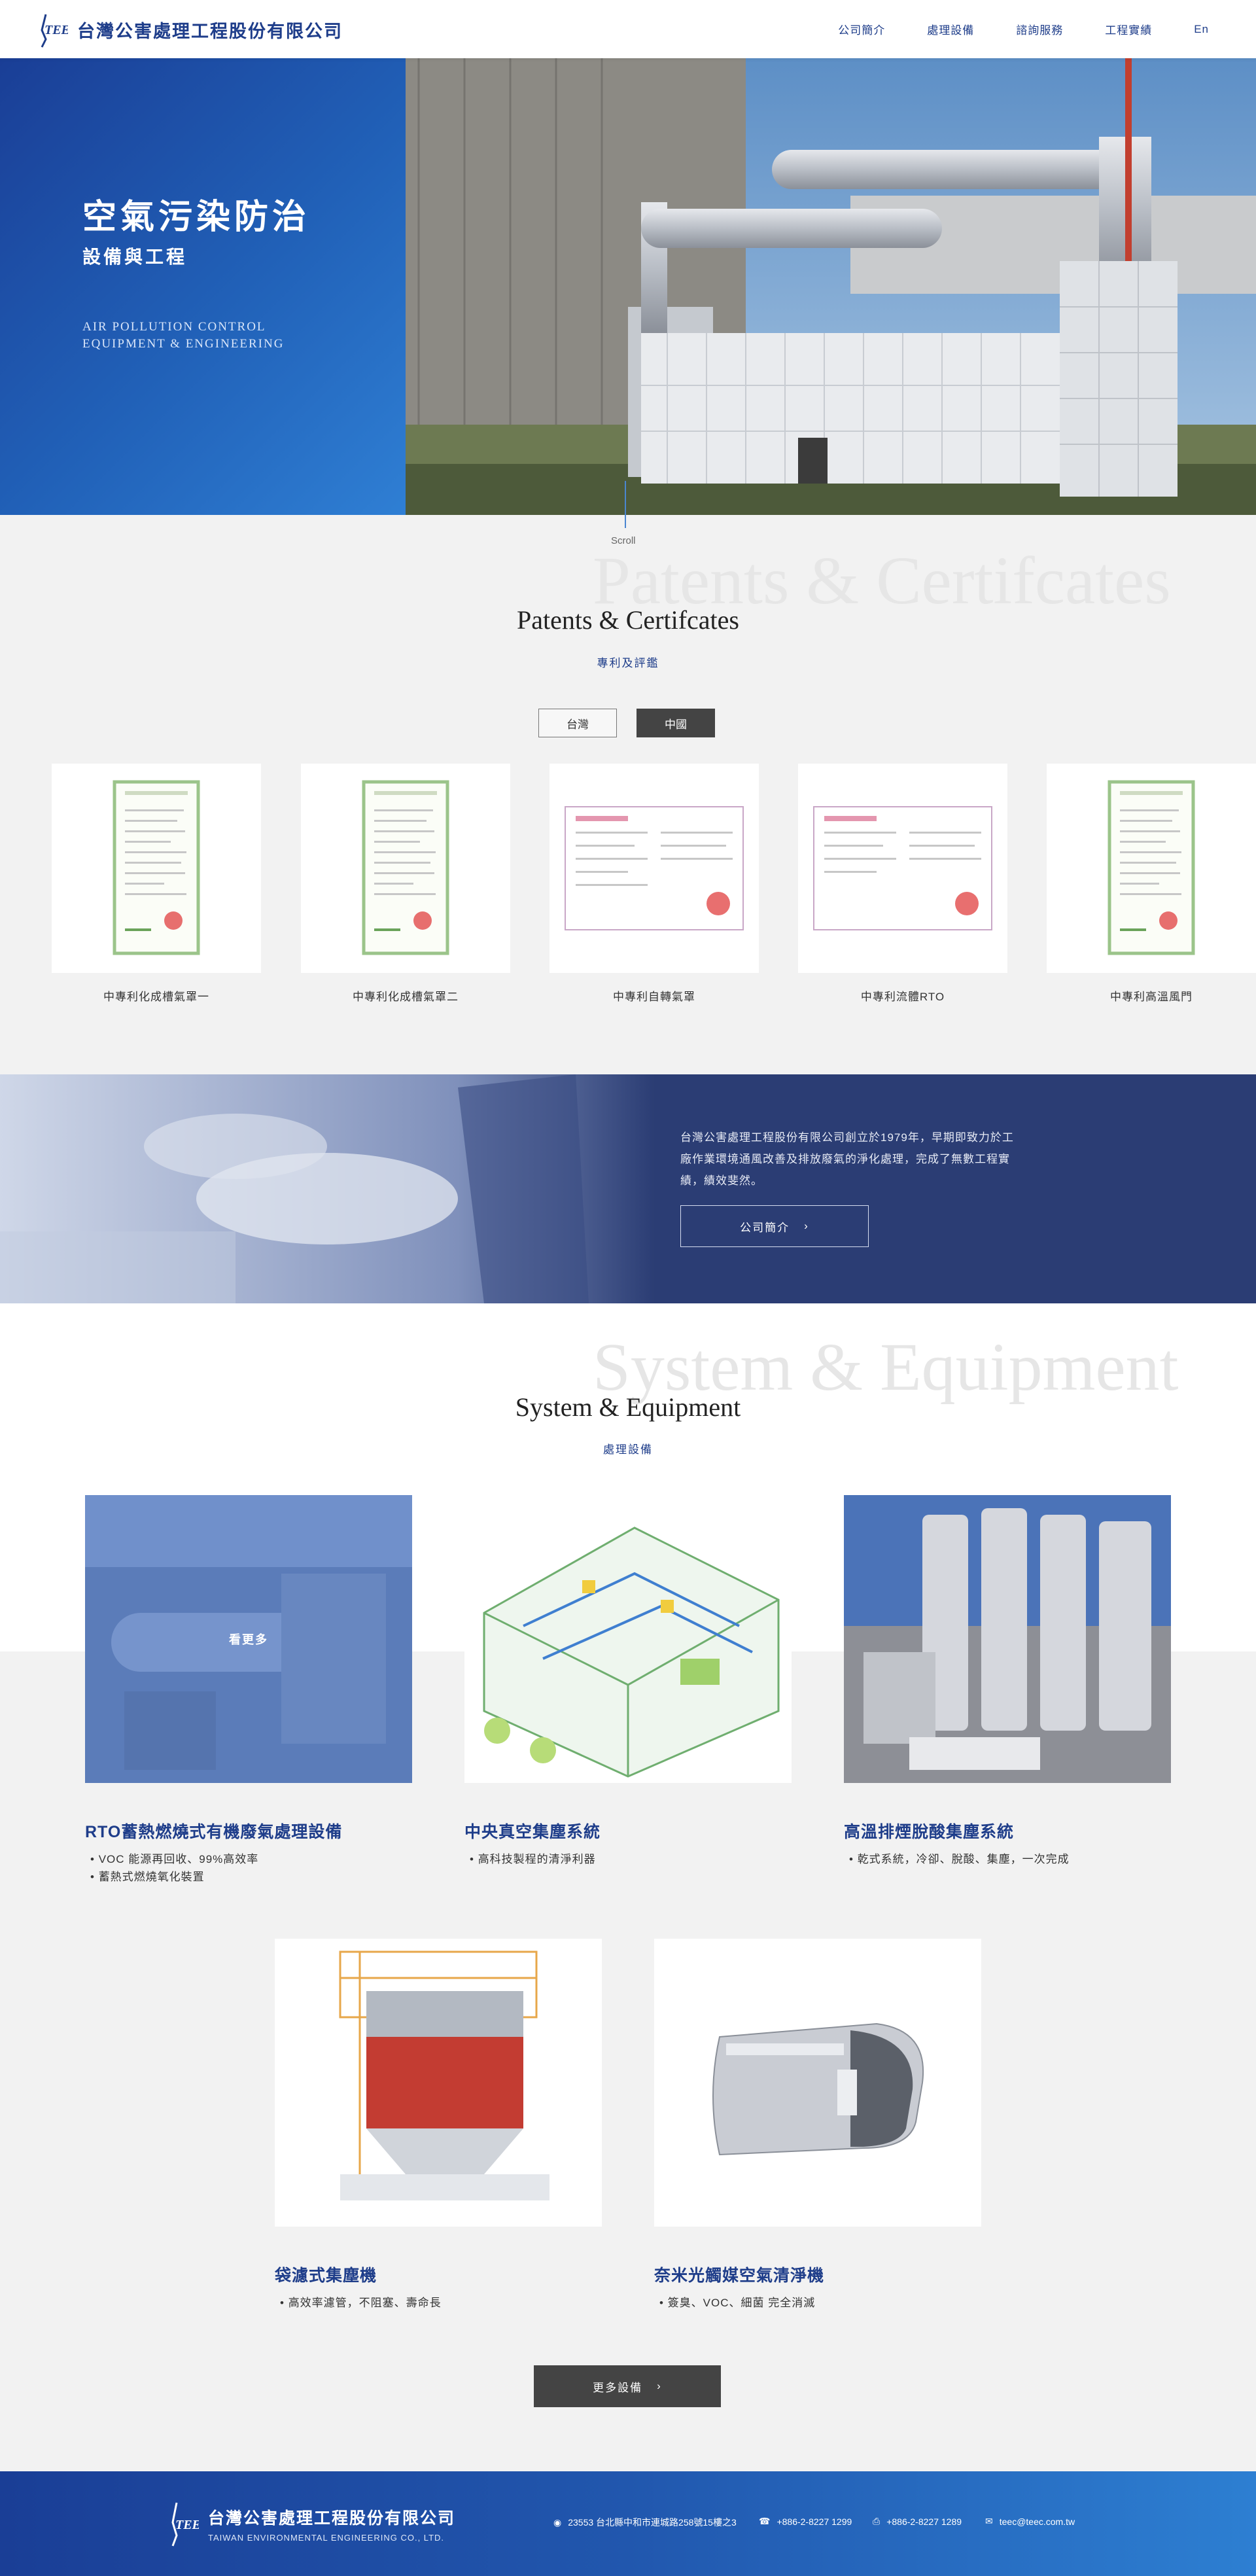 The image size is (1256, 2576). I want to click on footer-email-text: teec@teec.com.tw, so click(1037, 2521).